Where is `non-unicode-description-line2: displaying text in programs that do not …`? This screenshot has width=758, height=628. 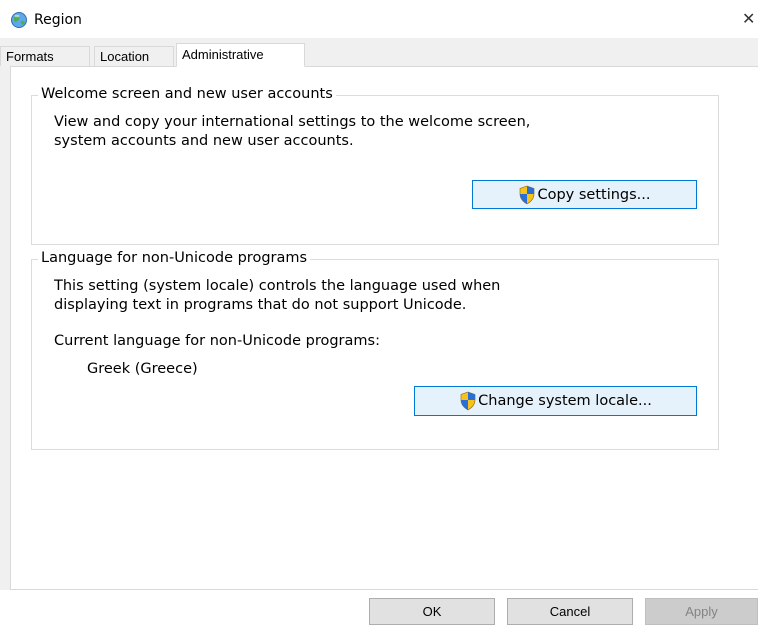
non-unicode-description-line2: displaying text in programs that do not … is located at coordinates (260, 305).